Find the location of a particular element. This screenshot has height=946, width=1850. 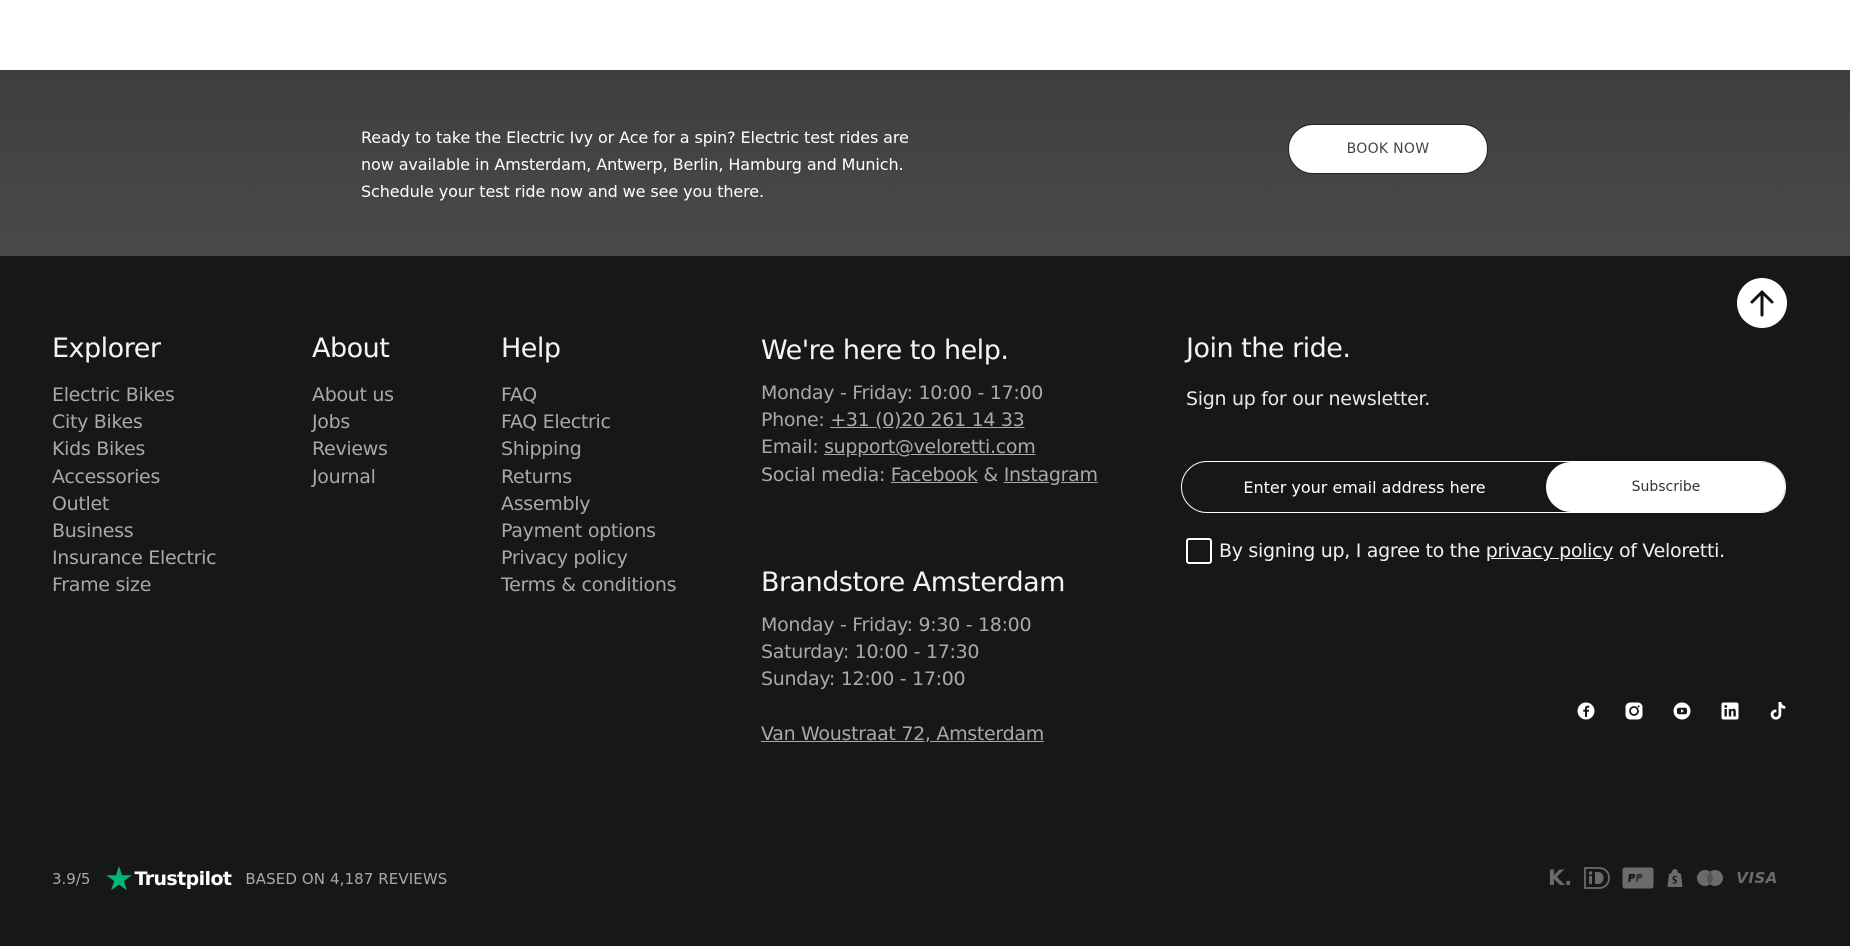

klarna-icon: K. is located at coordinates (1560, 878).